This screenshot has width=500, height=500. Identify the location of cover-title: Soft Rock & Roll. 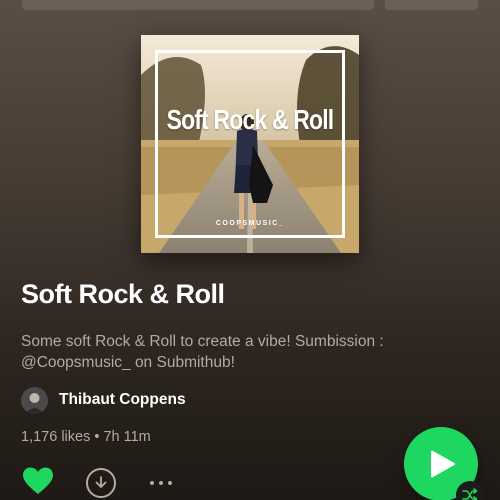
(250, 119).